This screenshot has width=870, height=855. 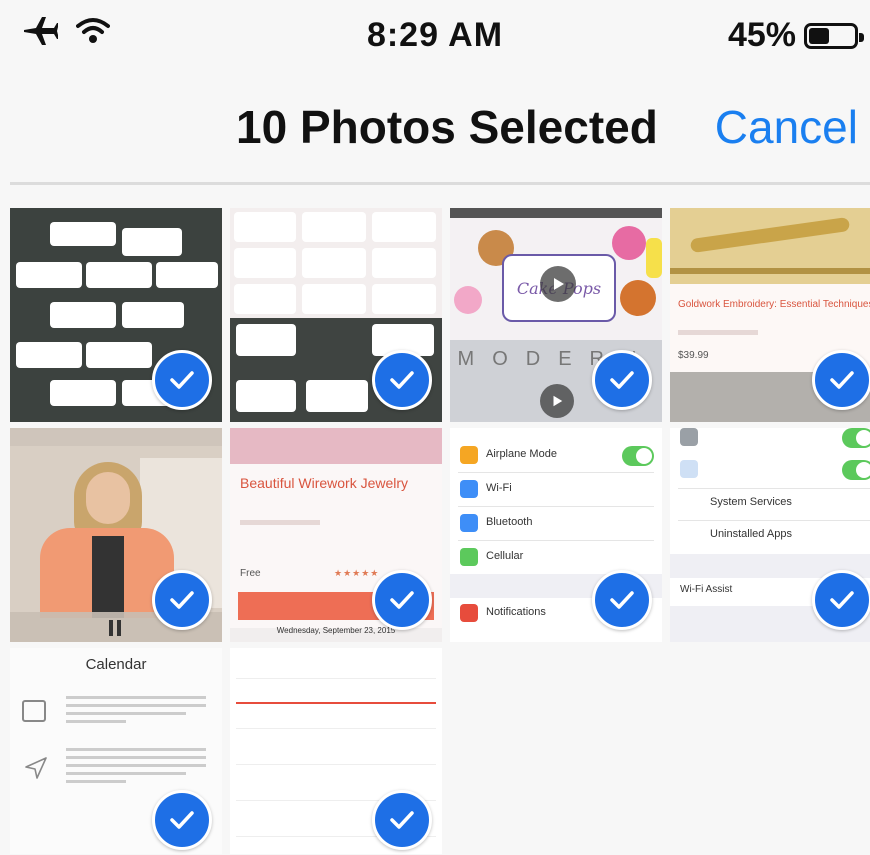 I want to click on calendar-title: Calendar, so click(x=116, y=664).